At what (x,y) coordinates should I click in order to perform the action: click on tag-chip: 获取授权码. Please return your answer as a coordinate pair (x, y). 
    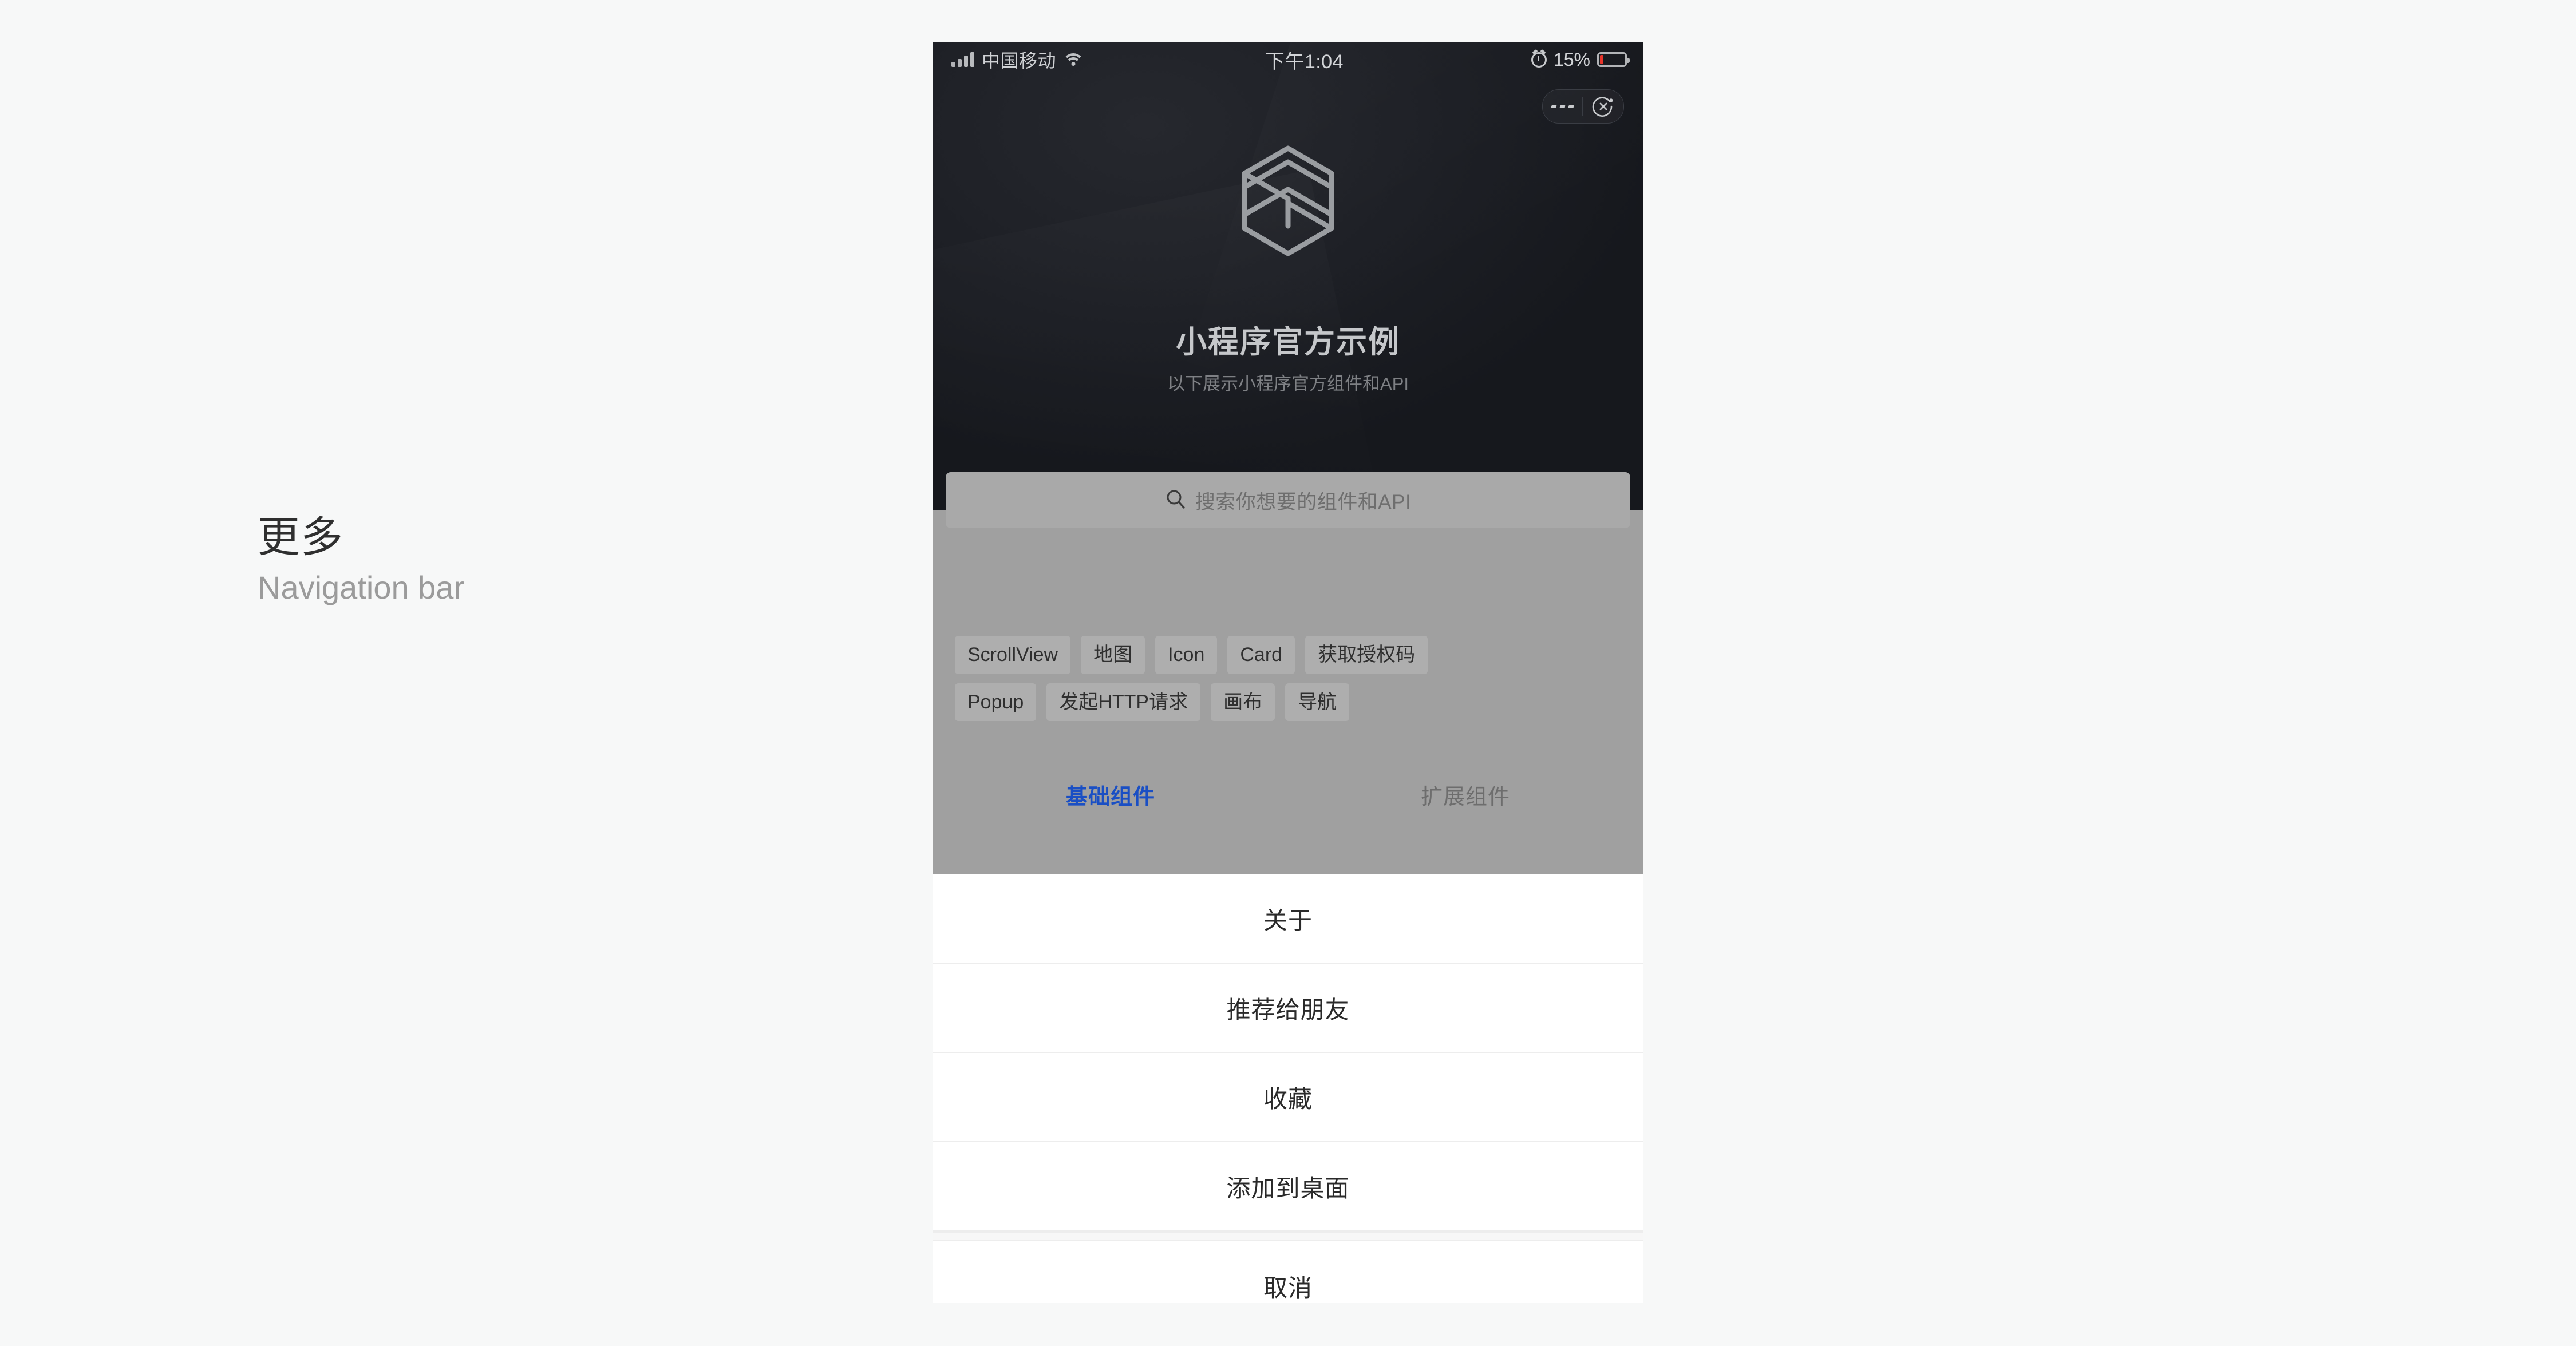
    Looking at the image, I should click on (1366, 655).